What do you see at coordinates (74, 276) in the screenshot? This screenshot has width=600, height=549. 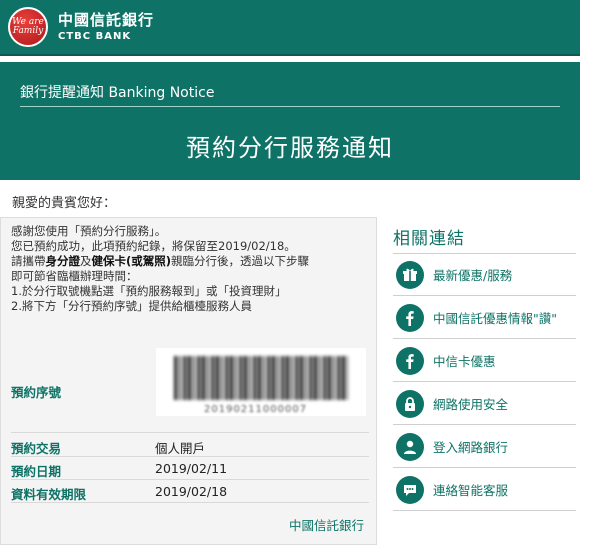 I see `message-line: 即可節省臨櫃辦理時間：` at bounding box center [74, 276].